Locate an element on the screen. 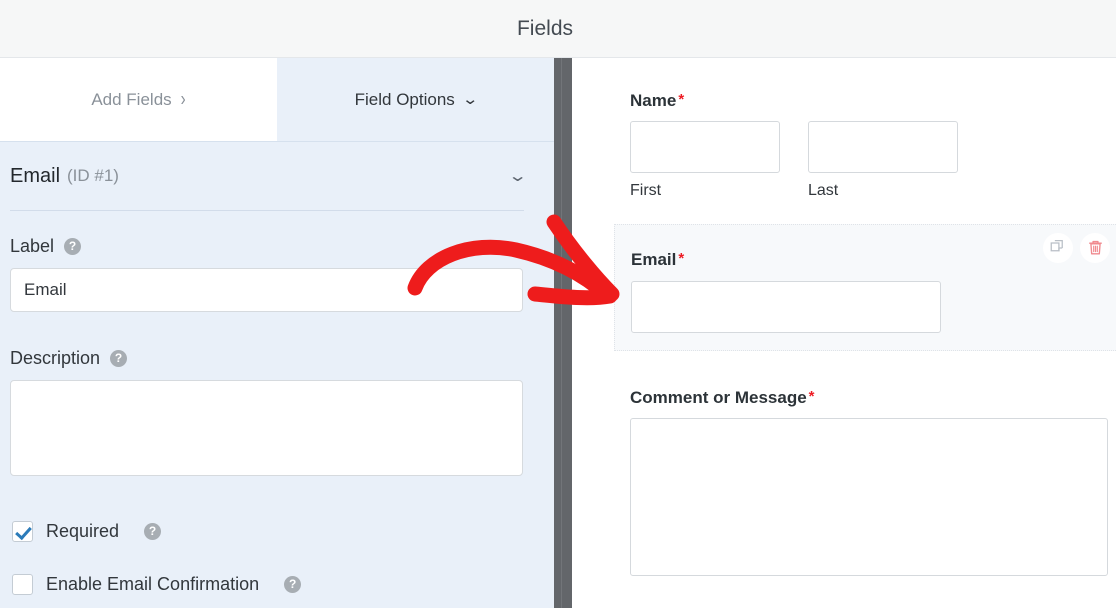  label-row: Label ? is located at coordinates (266, 246).